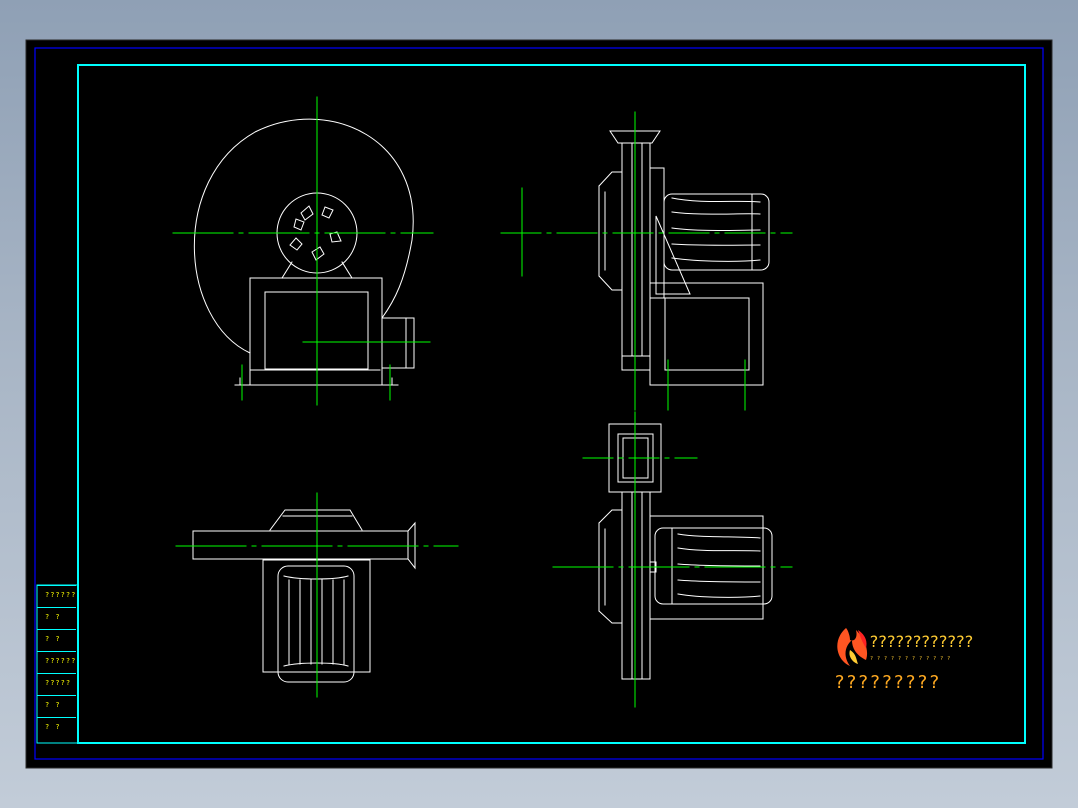  I want to click on side-table-label: ?????, so click(58, 683).